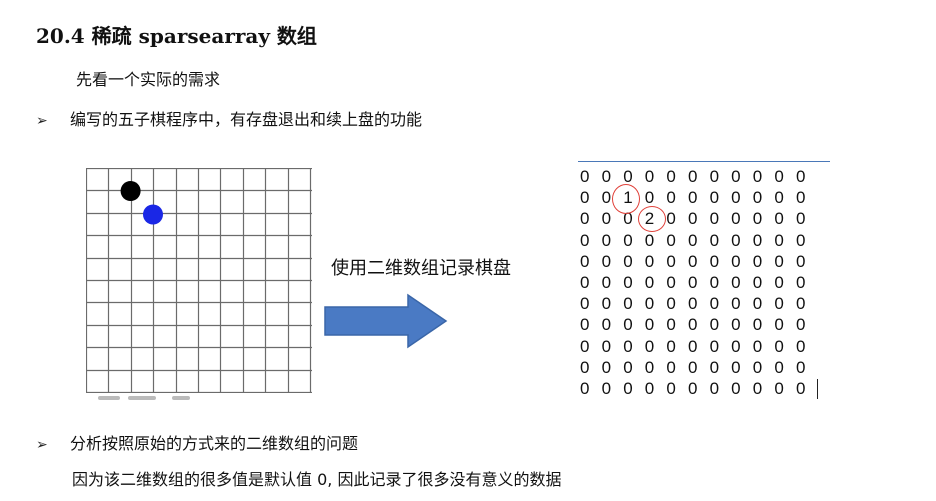 The width and height of the screenshot is (936, 501). Describe the element at coordinates (699, 218) in the screenshot. I see `matrix-row: 00020000000` at that location.